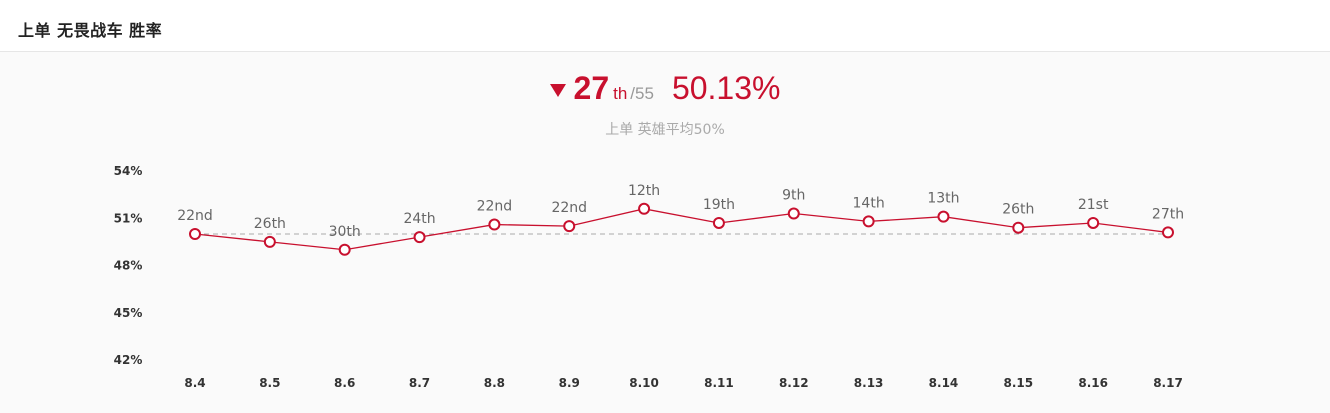  I want to click on x-tick-label: 8.13, so click(869, 383).